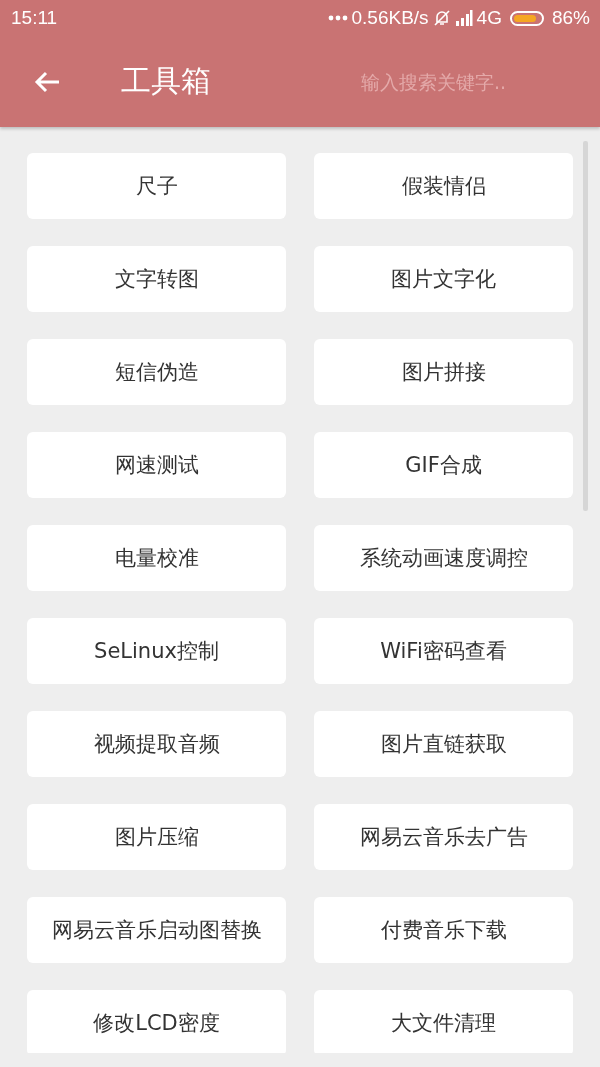  Describe the element at coordinates (463, 18) in the screenshot. I see `signal-icon` at that location.